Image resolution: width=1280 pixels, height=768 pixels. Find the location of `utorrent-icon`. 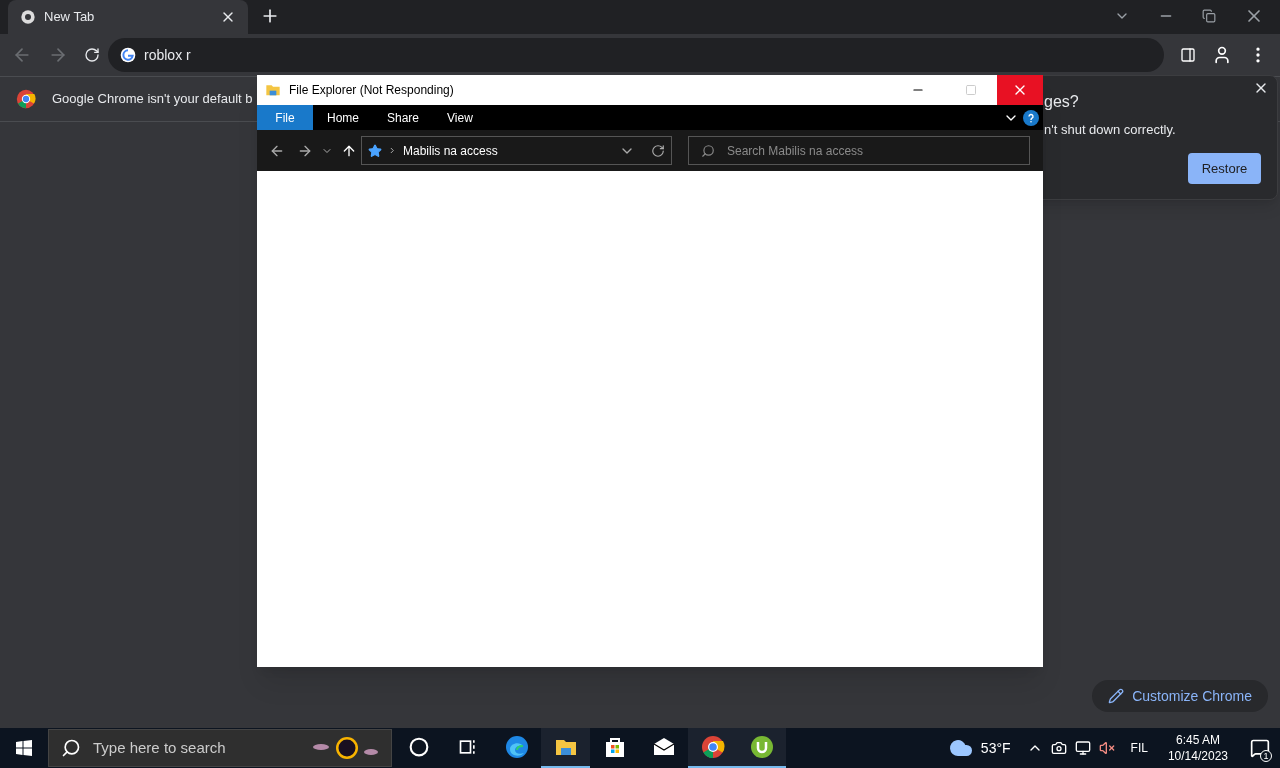

utorrent-icon is located at coordinates (761, 747).